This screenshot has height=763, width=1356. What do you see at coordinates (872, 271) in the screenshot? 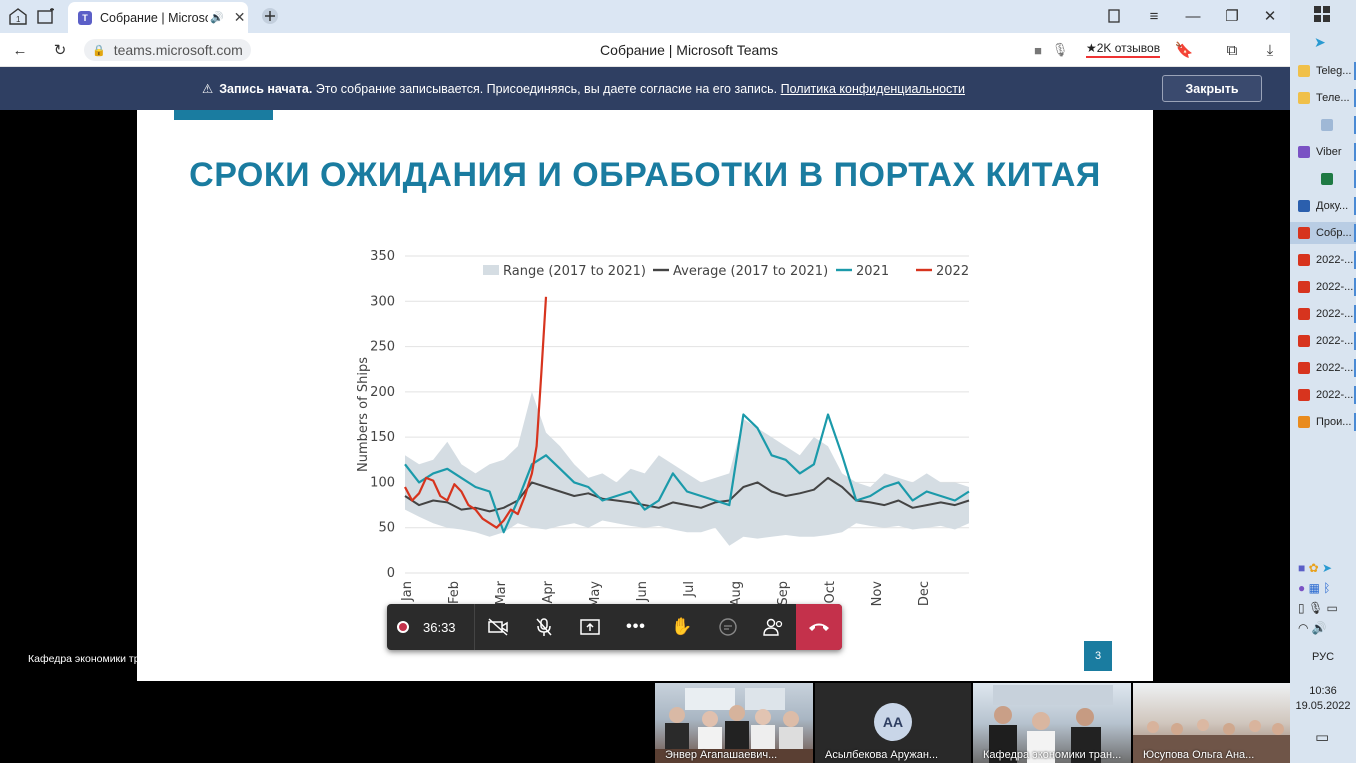
I see `legend-2021: 2021` at bounding box center [872, 271].